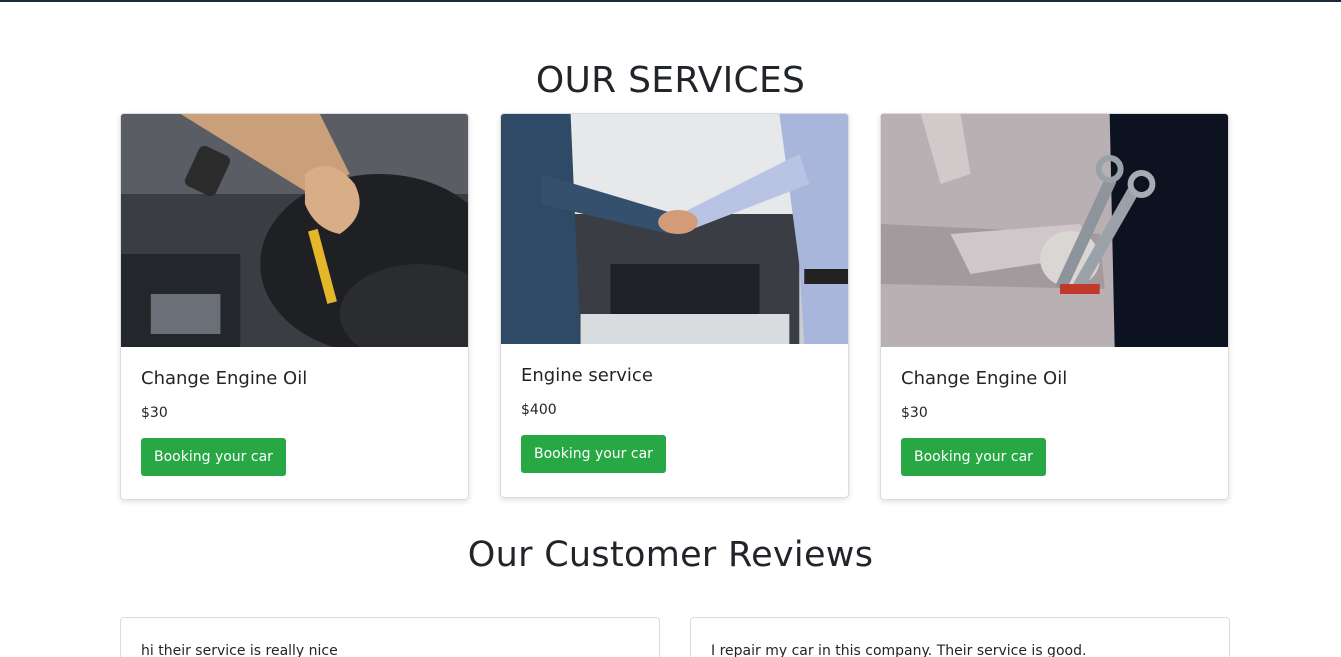  What do you see at coordinates (294, 230) in the screenshot?
I see `engine-oil-image` at bounding box center [294, 230].